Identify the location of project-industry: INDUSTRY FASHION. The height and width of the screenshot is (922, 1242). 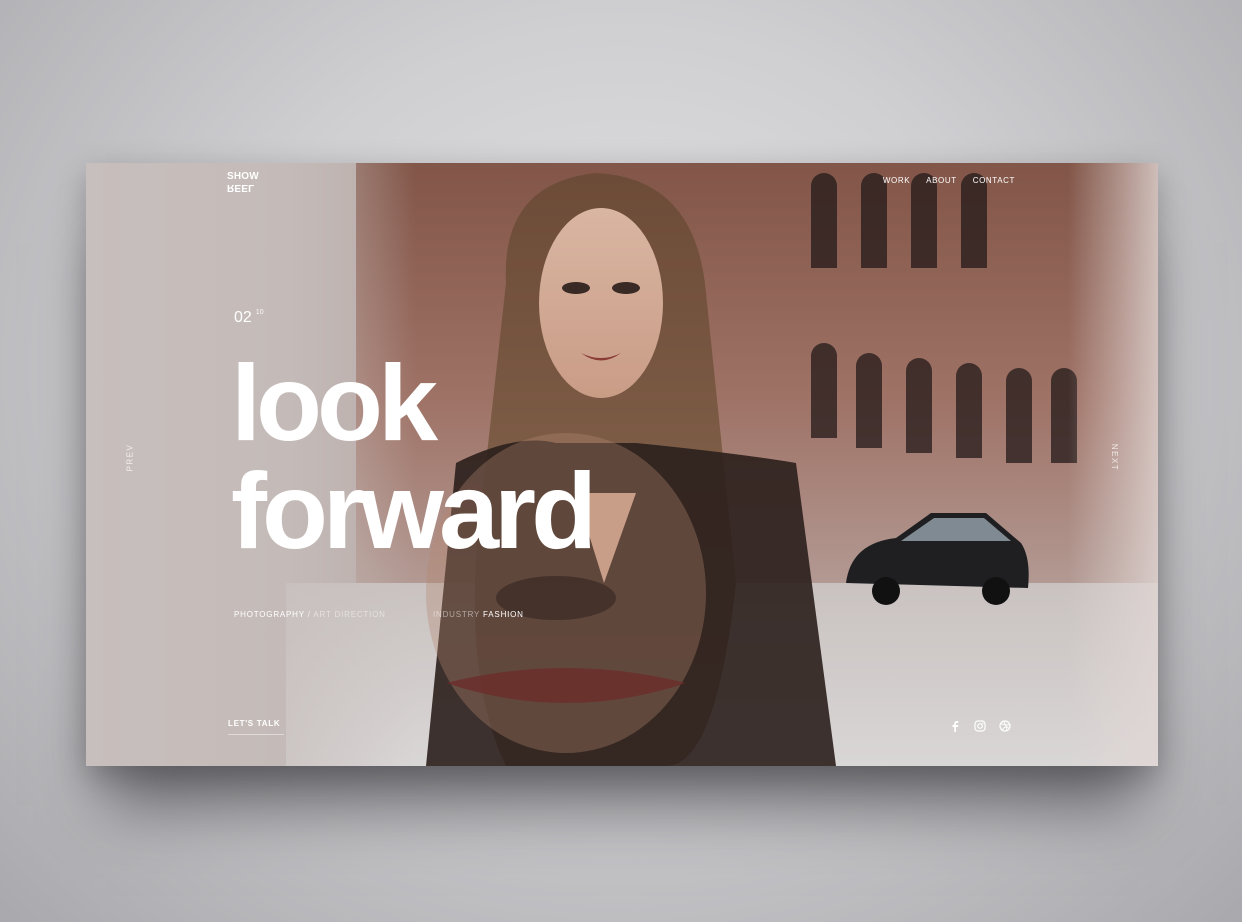
(478, 614).